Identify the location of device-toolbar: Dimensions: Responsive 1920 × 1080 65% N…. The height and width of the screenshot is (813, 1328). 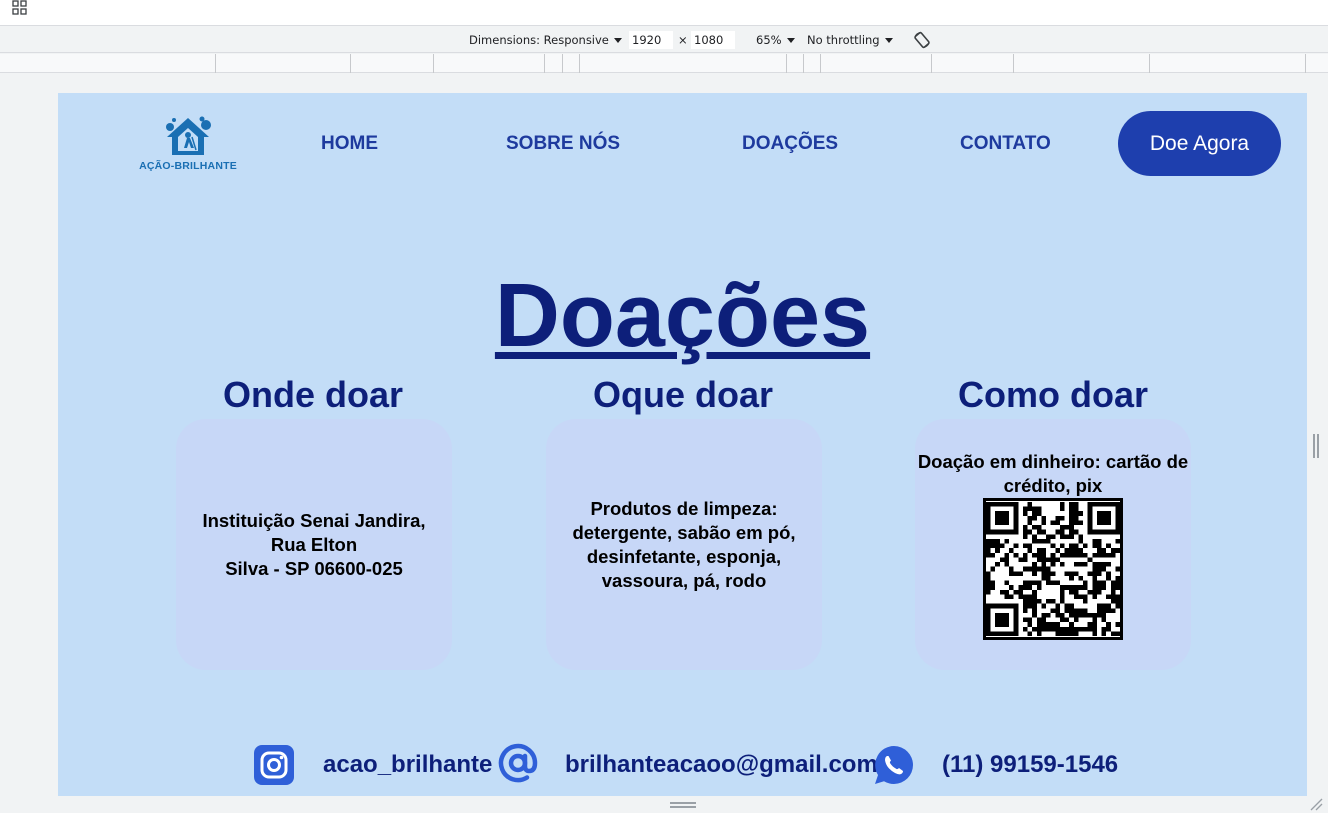
(664, 40).